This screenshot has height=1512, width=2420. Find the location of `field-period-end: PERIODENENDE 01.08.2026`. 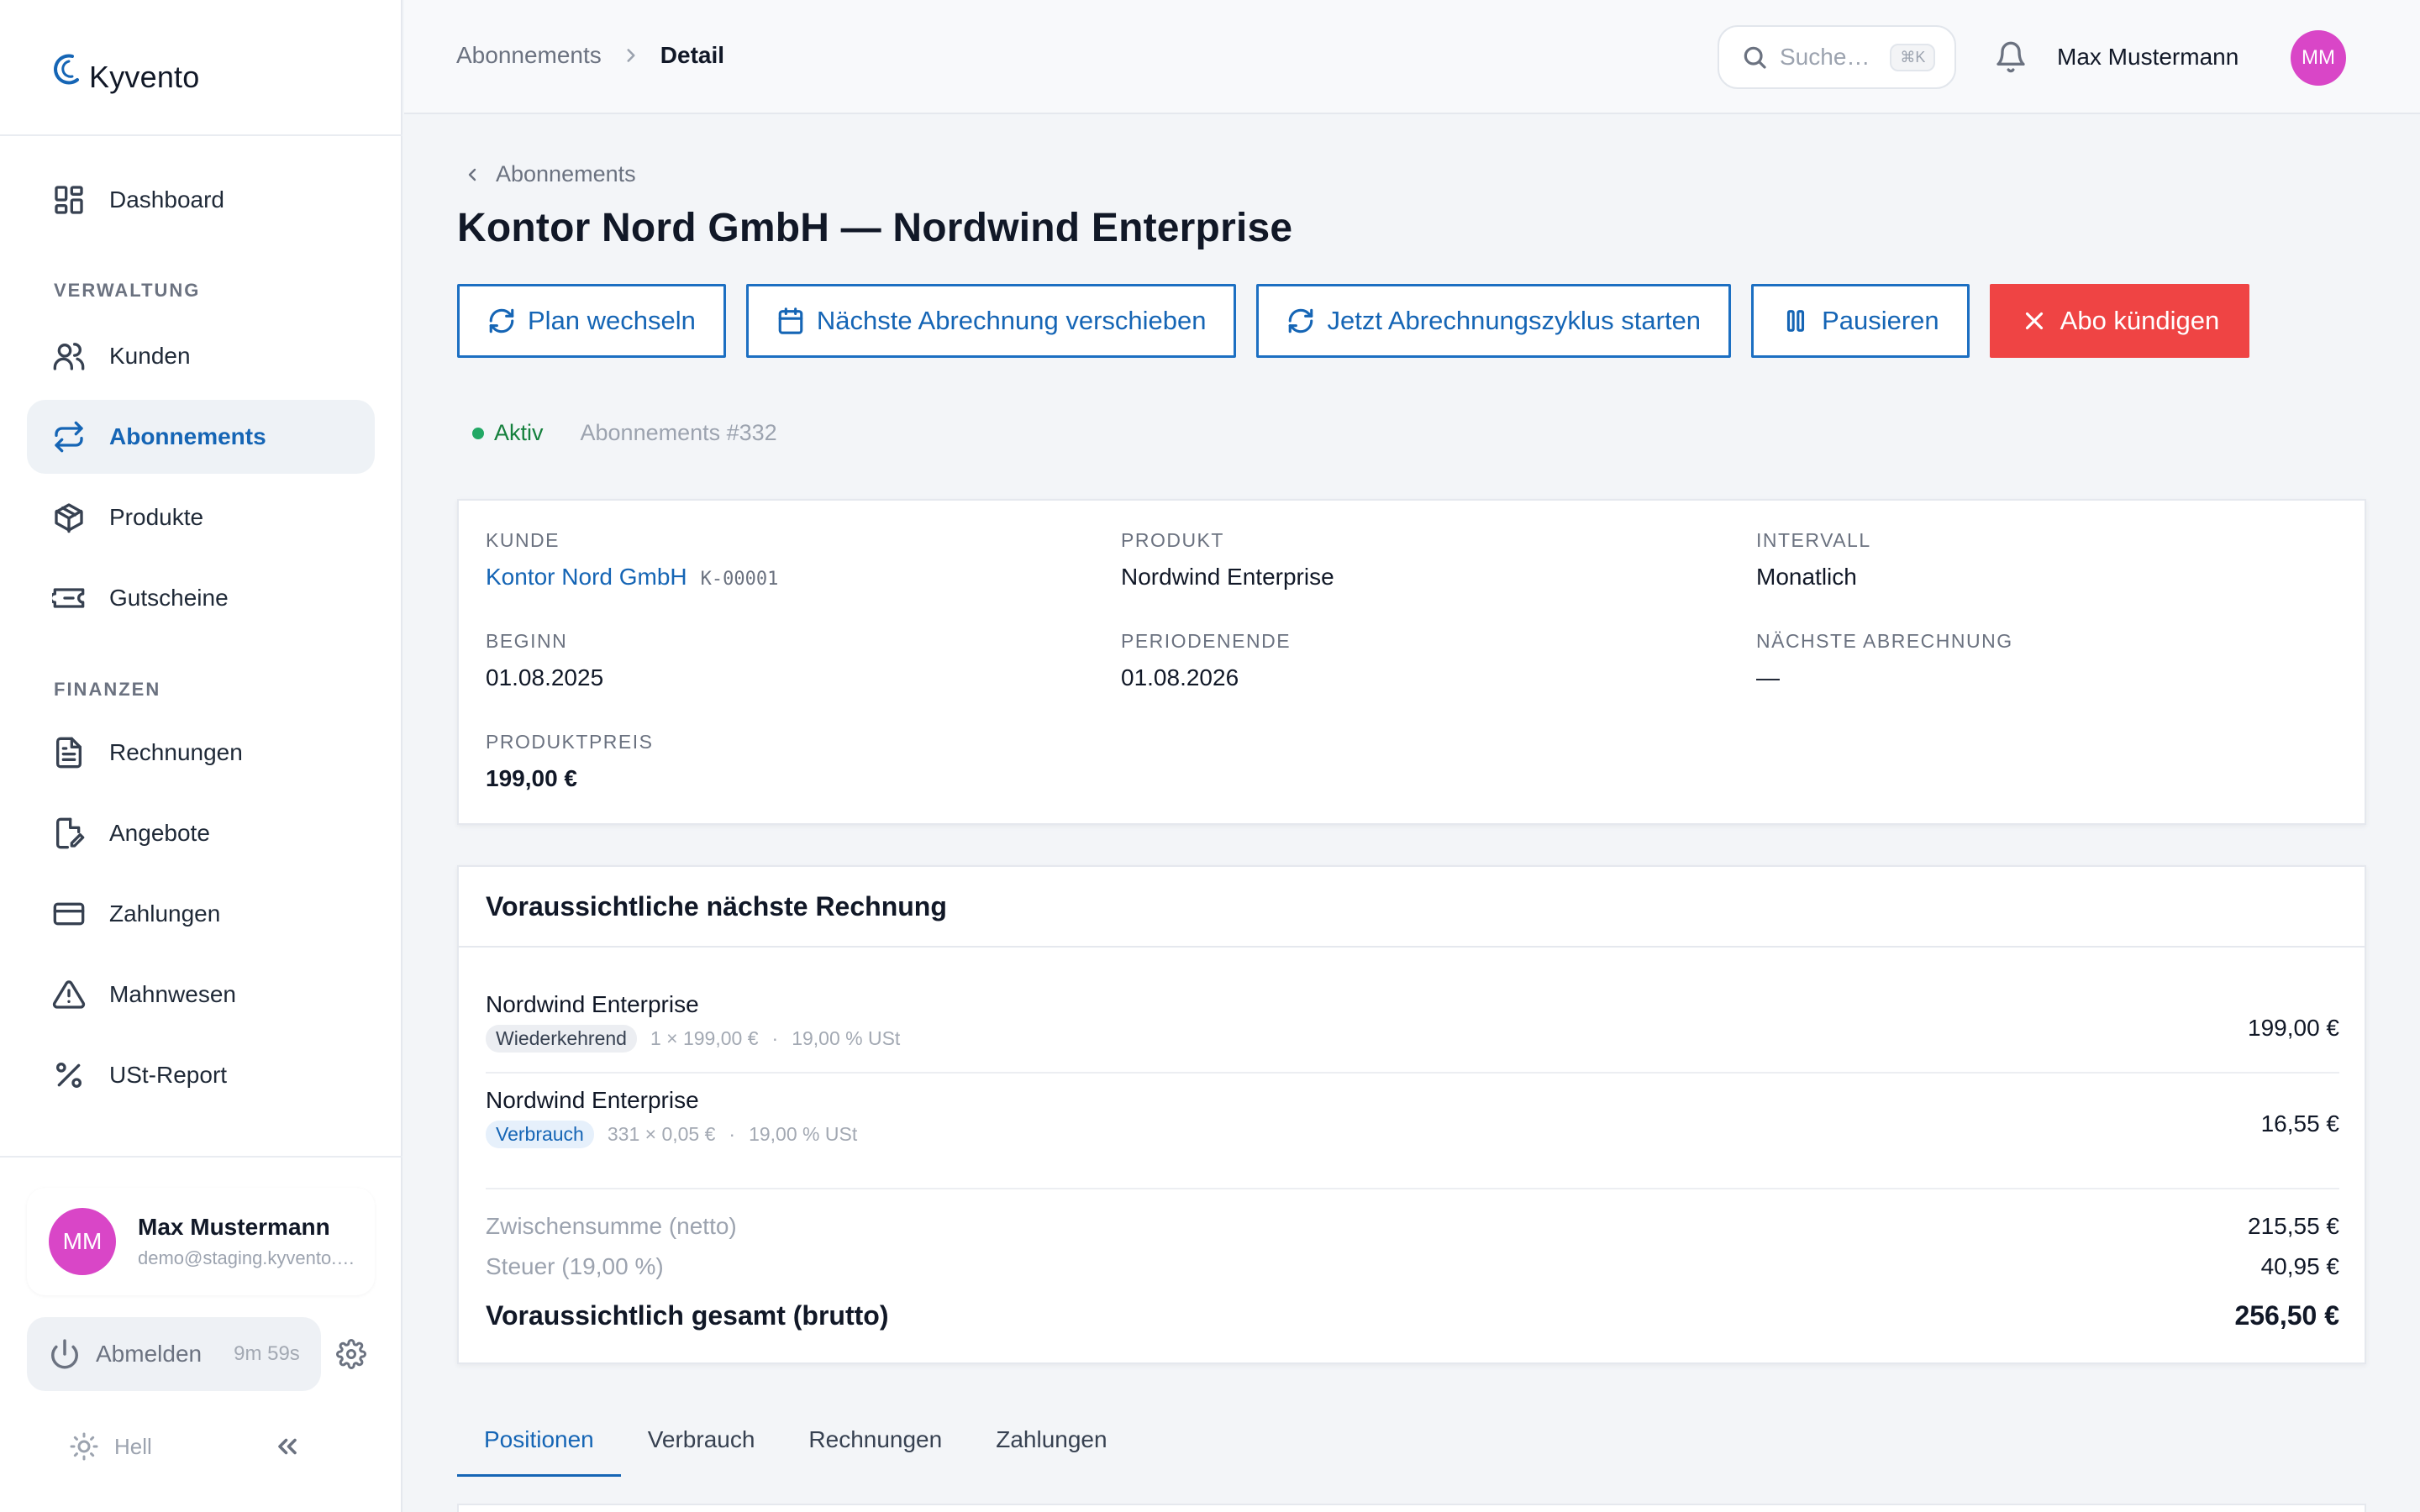

field-period-end: PERIODENENDE 01.08.2026 is located at coordinates (1206, 660).